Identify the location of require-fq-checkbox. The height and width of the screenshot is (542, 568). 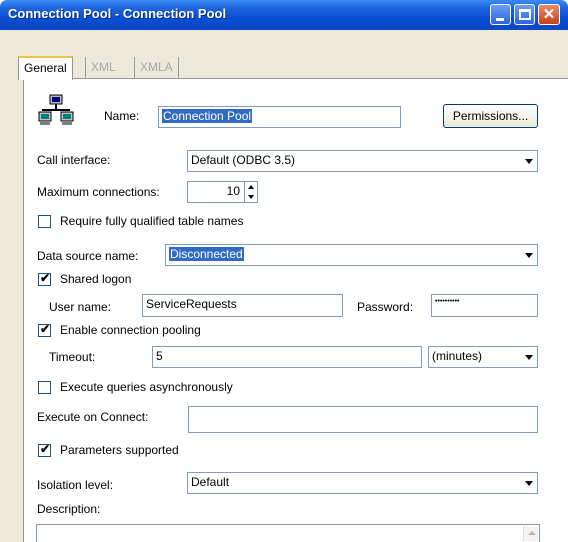
(44, 221).